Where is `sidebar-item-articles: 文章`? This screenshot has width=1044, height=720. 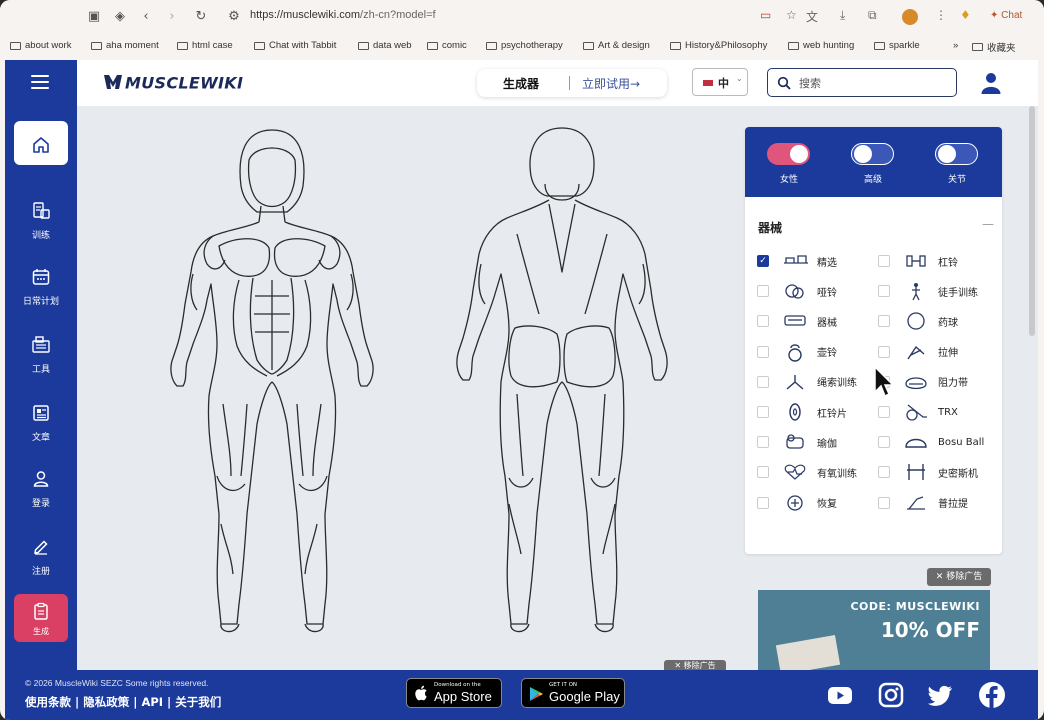 sidebar-item-articles: 文章 is located at coordinates (41, 422).